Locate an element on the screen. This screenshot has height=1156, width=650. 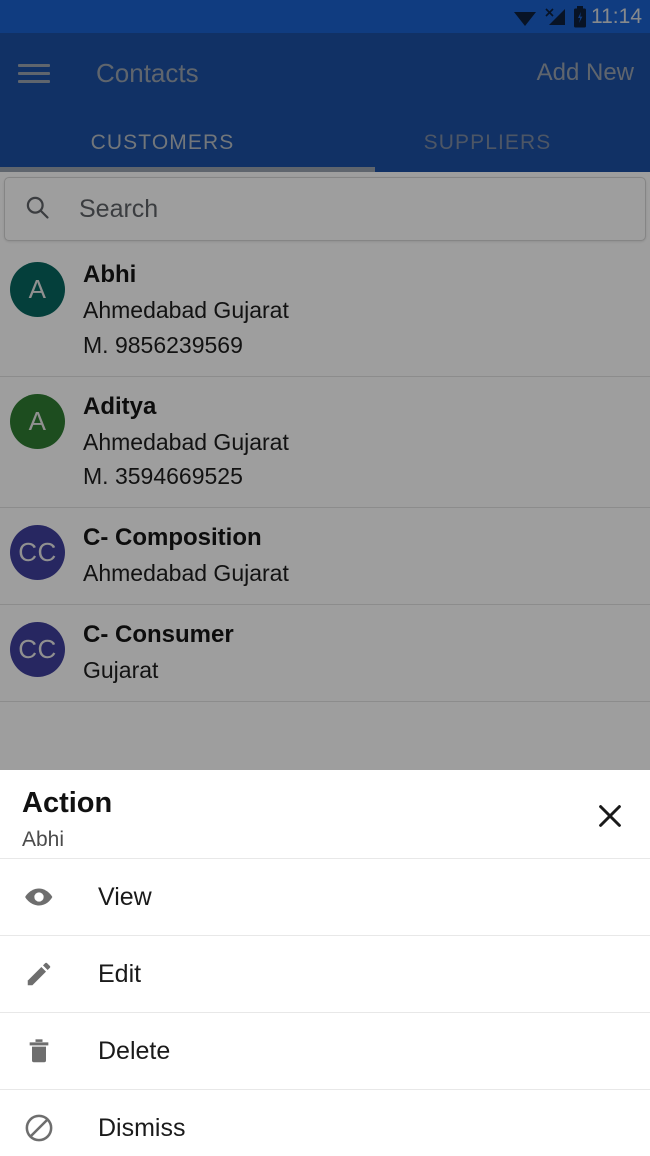
trash-icon is located at coordinates (39, 1051).